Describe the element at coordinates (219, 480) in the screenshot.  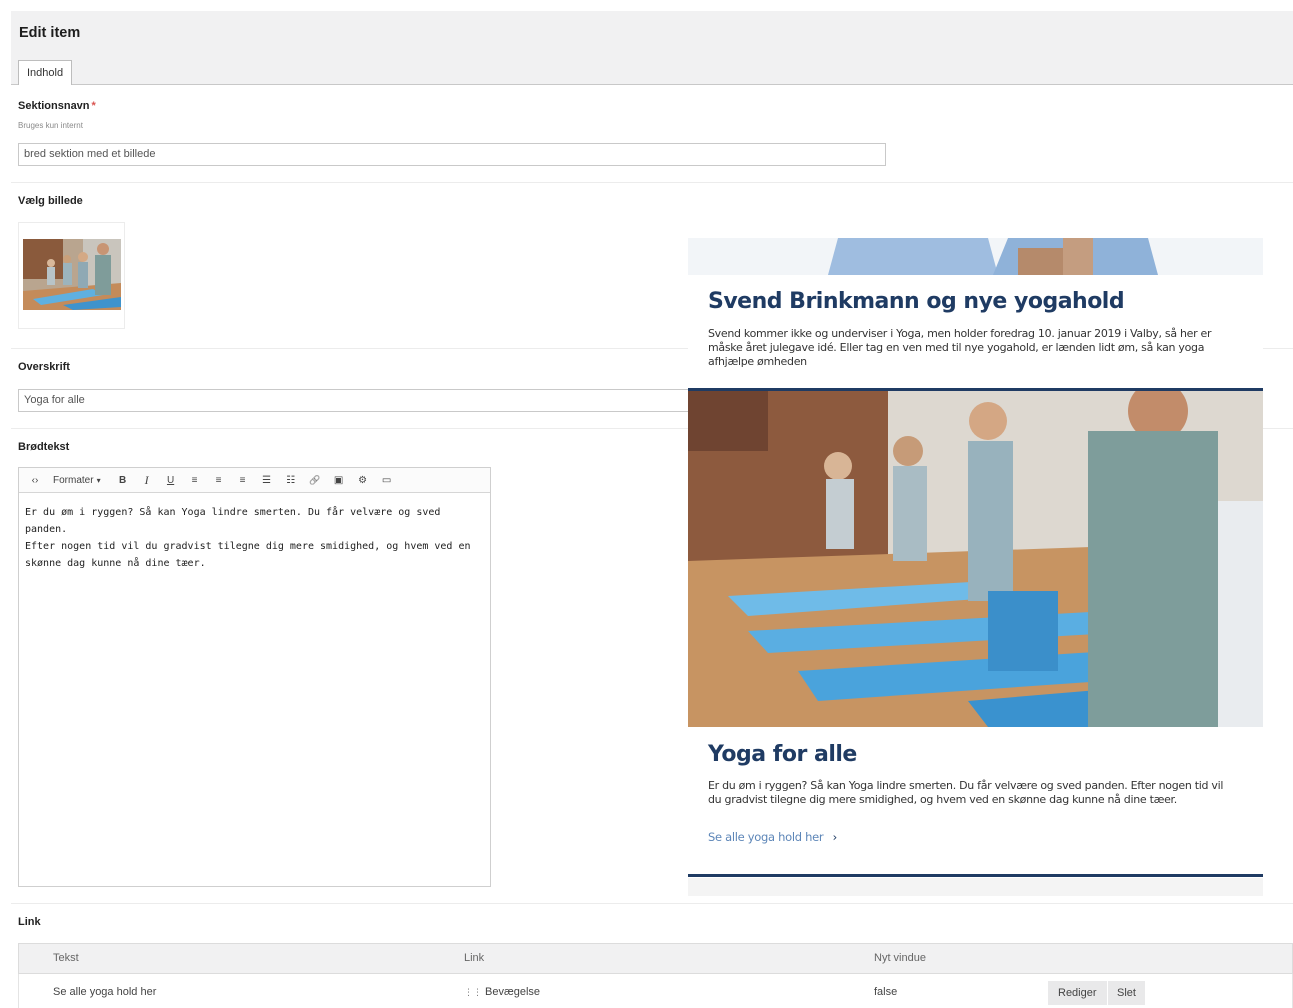
I see `align-center-icon: ≡` at that location.